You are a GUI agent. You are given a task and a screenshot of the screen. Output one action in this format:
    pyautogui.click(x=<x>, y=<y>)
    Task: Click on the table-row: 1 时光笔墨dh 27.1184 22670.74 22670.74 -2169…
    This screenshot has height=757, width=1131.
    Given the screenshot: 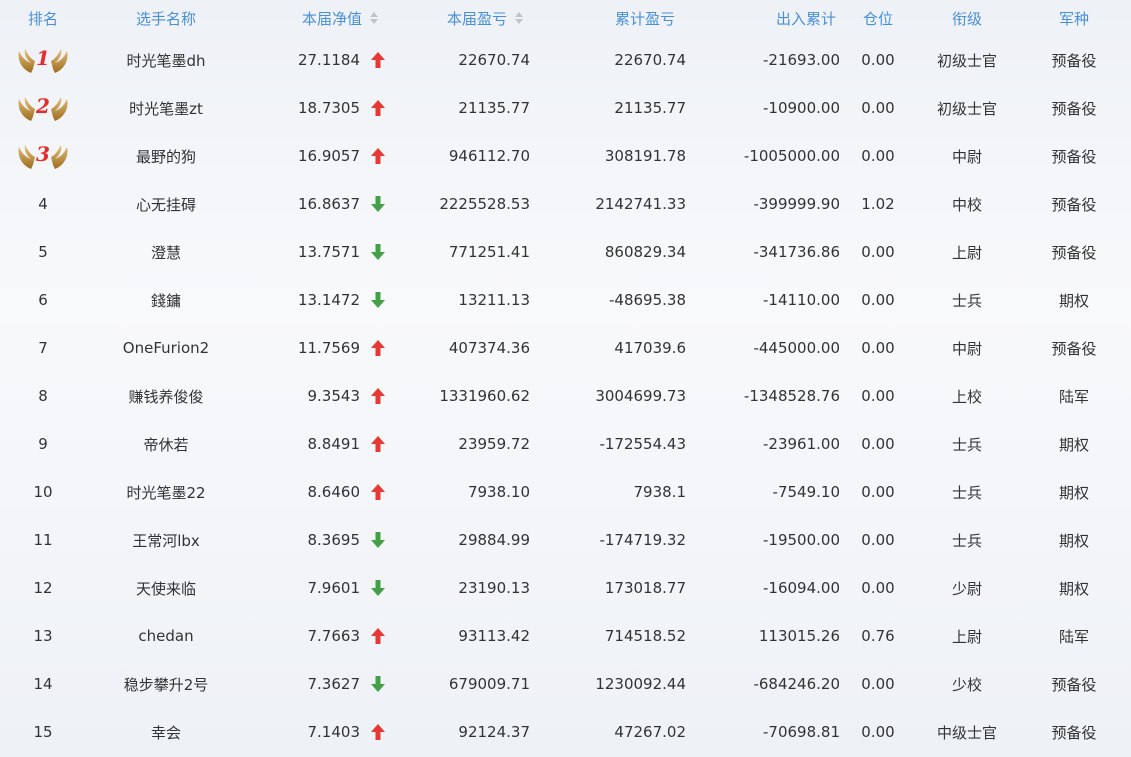 What is the action you would take?
    pyautogui.click(x=565, y=60)
    